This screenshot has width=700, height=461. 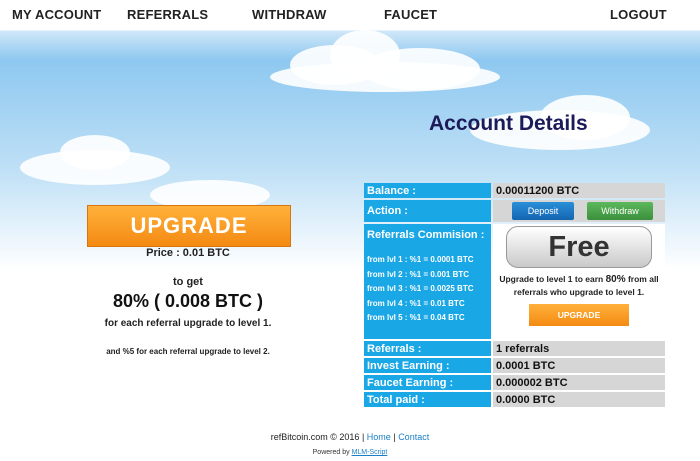 What do you see at coordinates (418, 274) in the screenshot?
I see `commission-level: from lvl 2 : %1 = 0.001 BTC` at bounding box center [418, 274].